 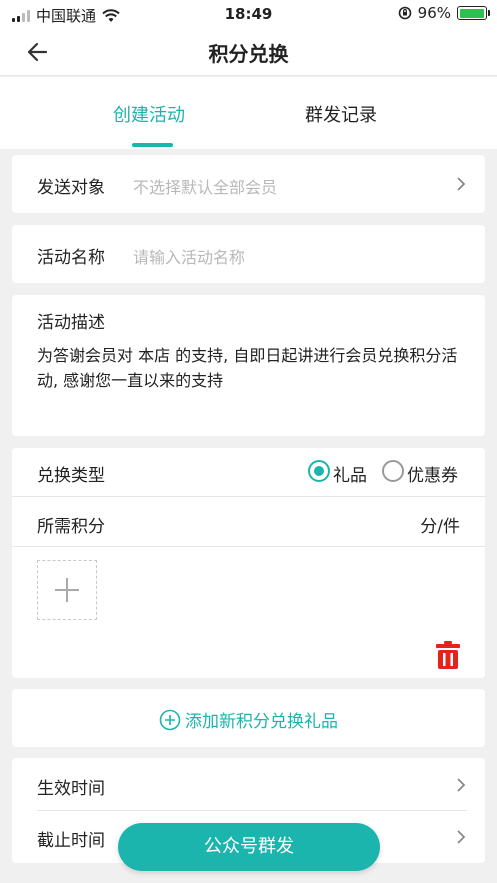 I want to click on add-image-button, so click(x=67, y=590).